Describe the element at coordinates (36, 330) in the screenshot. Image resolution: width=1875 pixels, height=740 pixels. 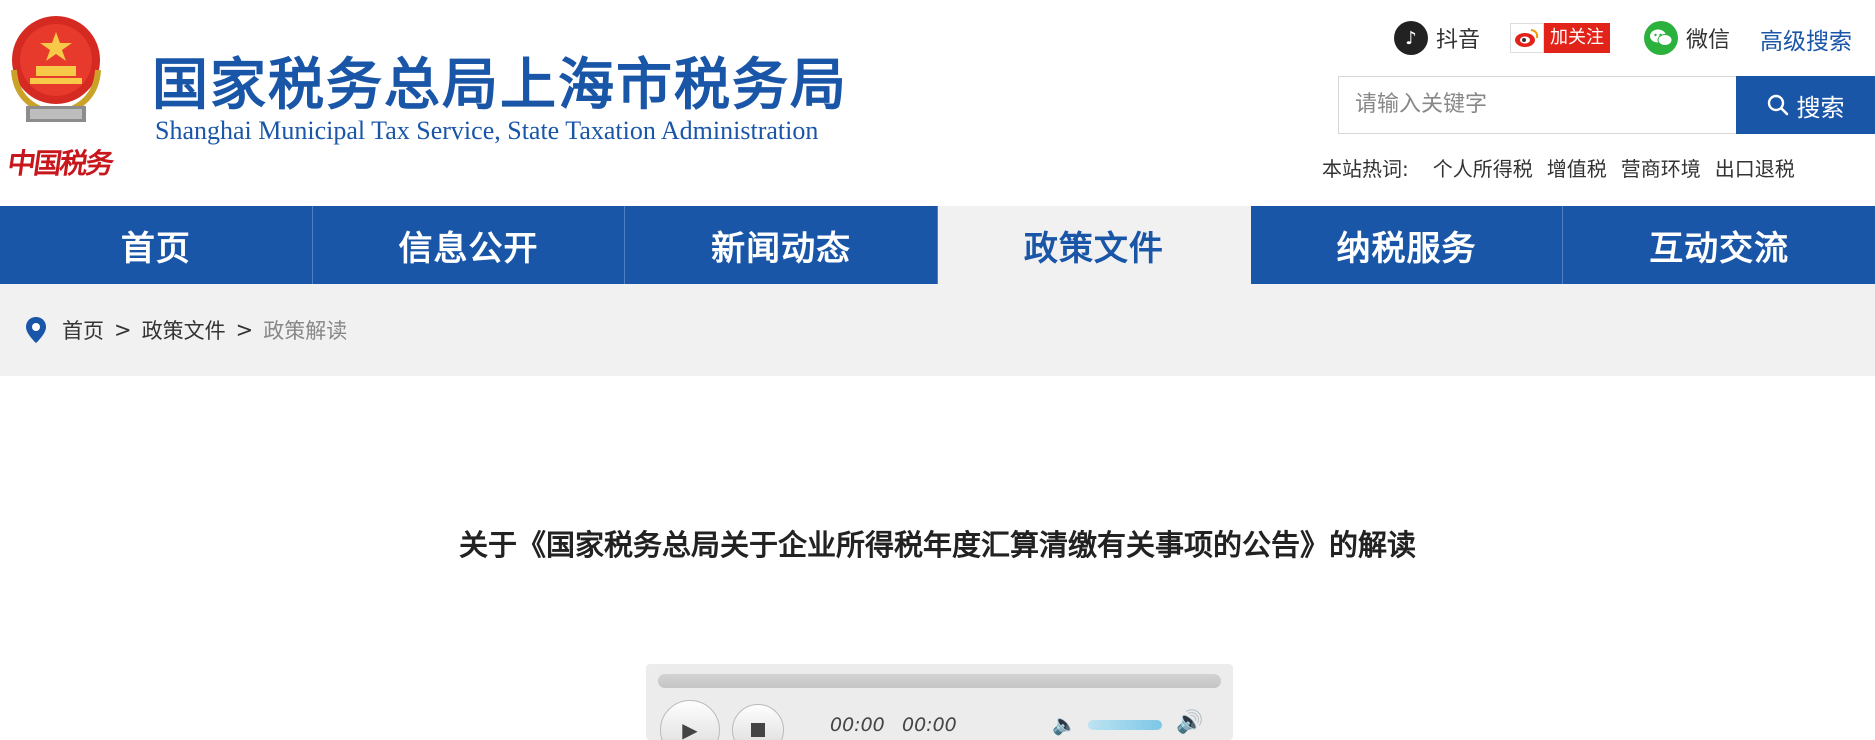
I see `location-pin-icon` at that location.